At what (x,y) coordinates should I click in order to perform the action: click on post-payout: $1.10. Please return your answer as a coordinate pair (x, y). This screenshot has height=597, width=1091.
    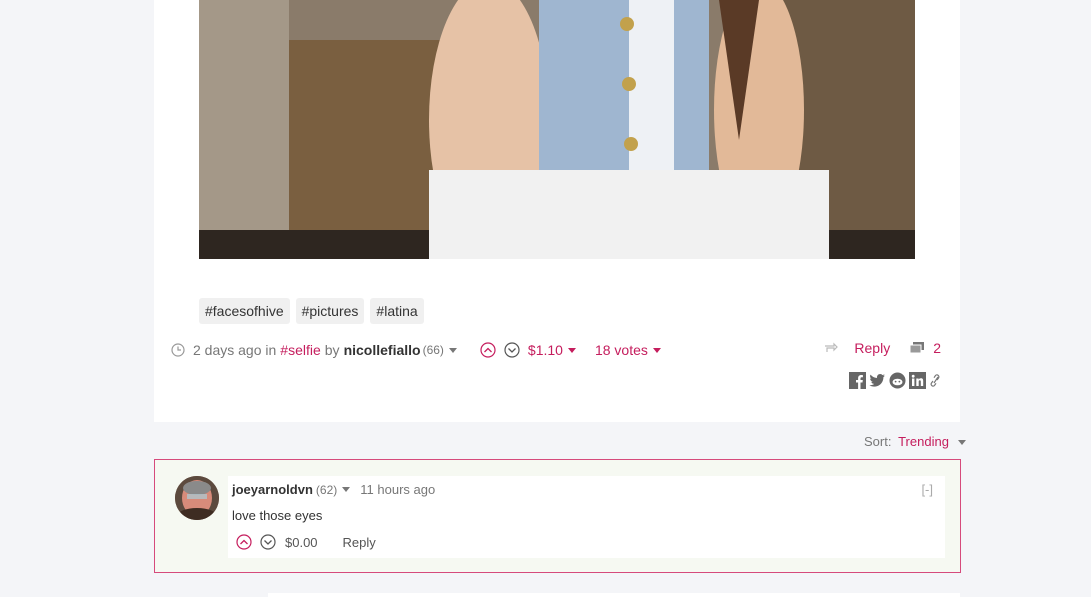
    Looking at the image, I should click on (545, 350).